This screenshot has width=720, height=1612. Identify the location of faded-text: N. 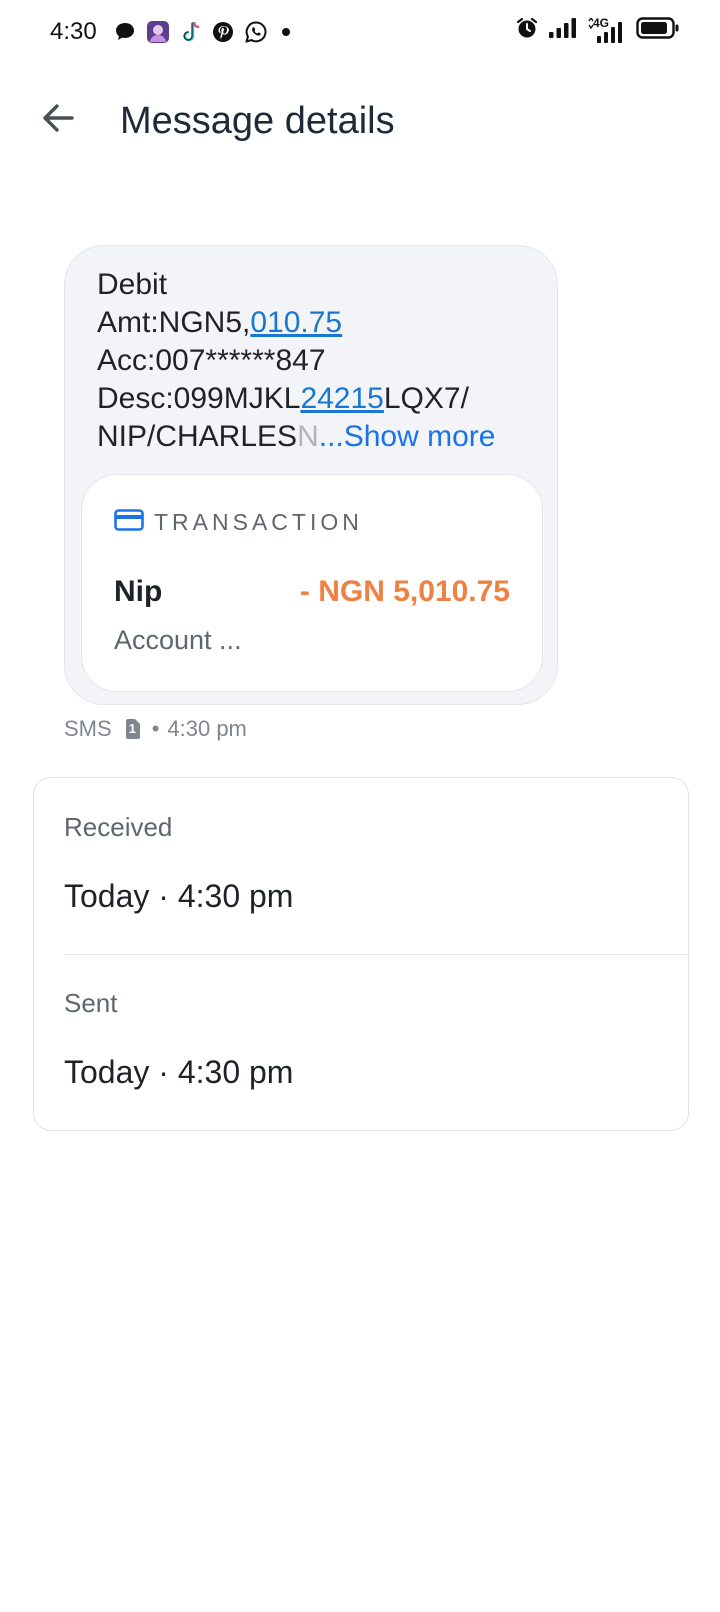
(308, 436).